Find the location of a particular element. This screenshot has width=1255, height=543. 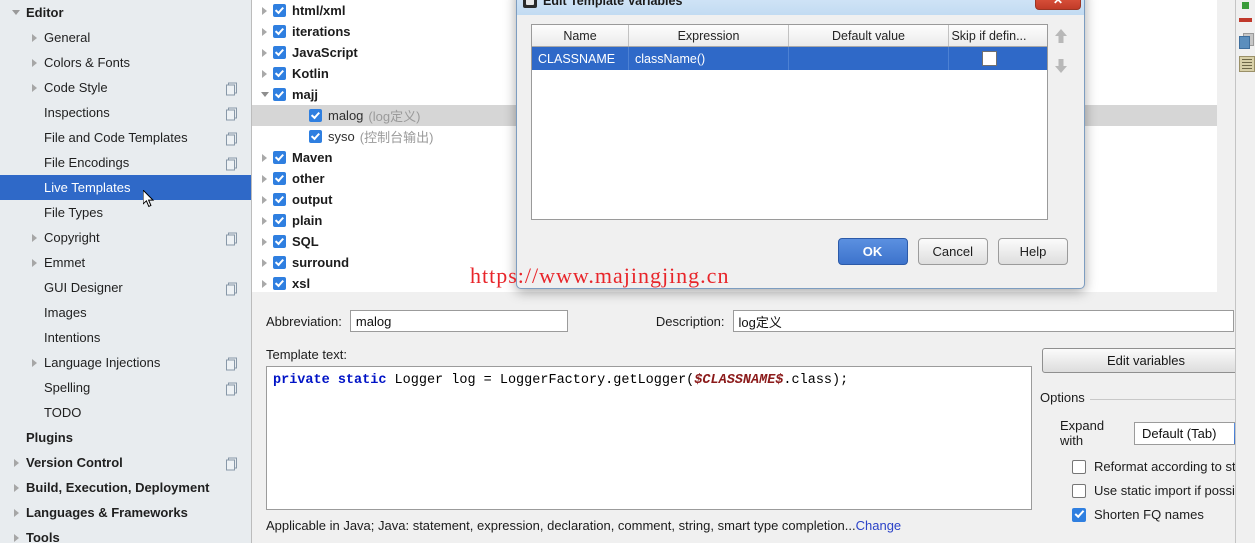

sidebar-item-plugins: Plugins is located at coordinates (125, 437).